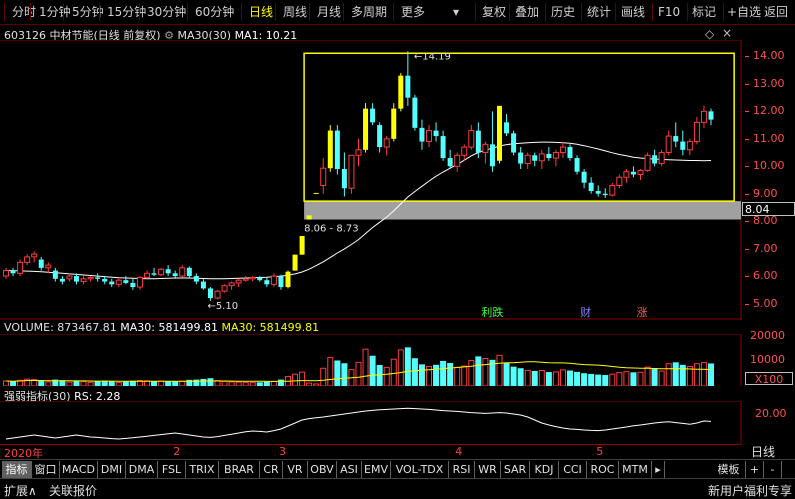 The image size is (795, 499). What do you see at coordinates (322, 469) in the screenshot?
I see `indicator-tab: OBV` at bounding box center [322, 469].